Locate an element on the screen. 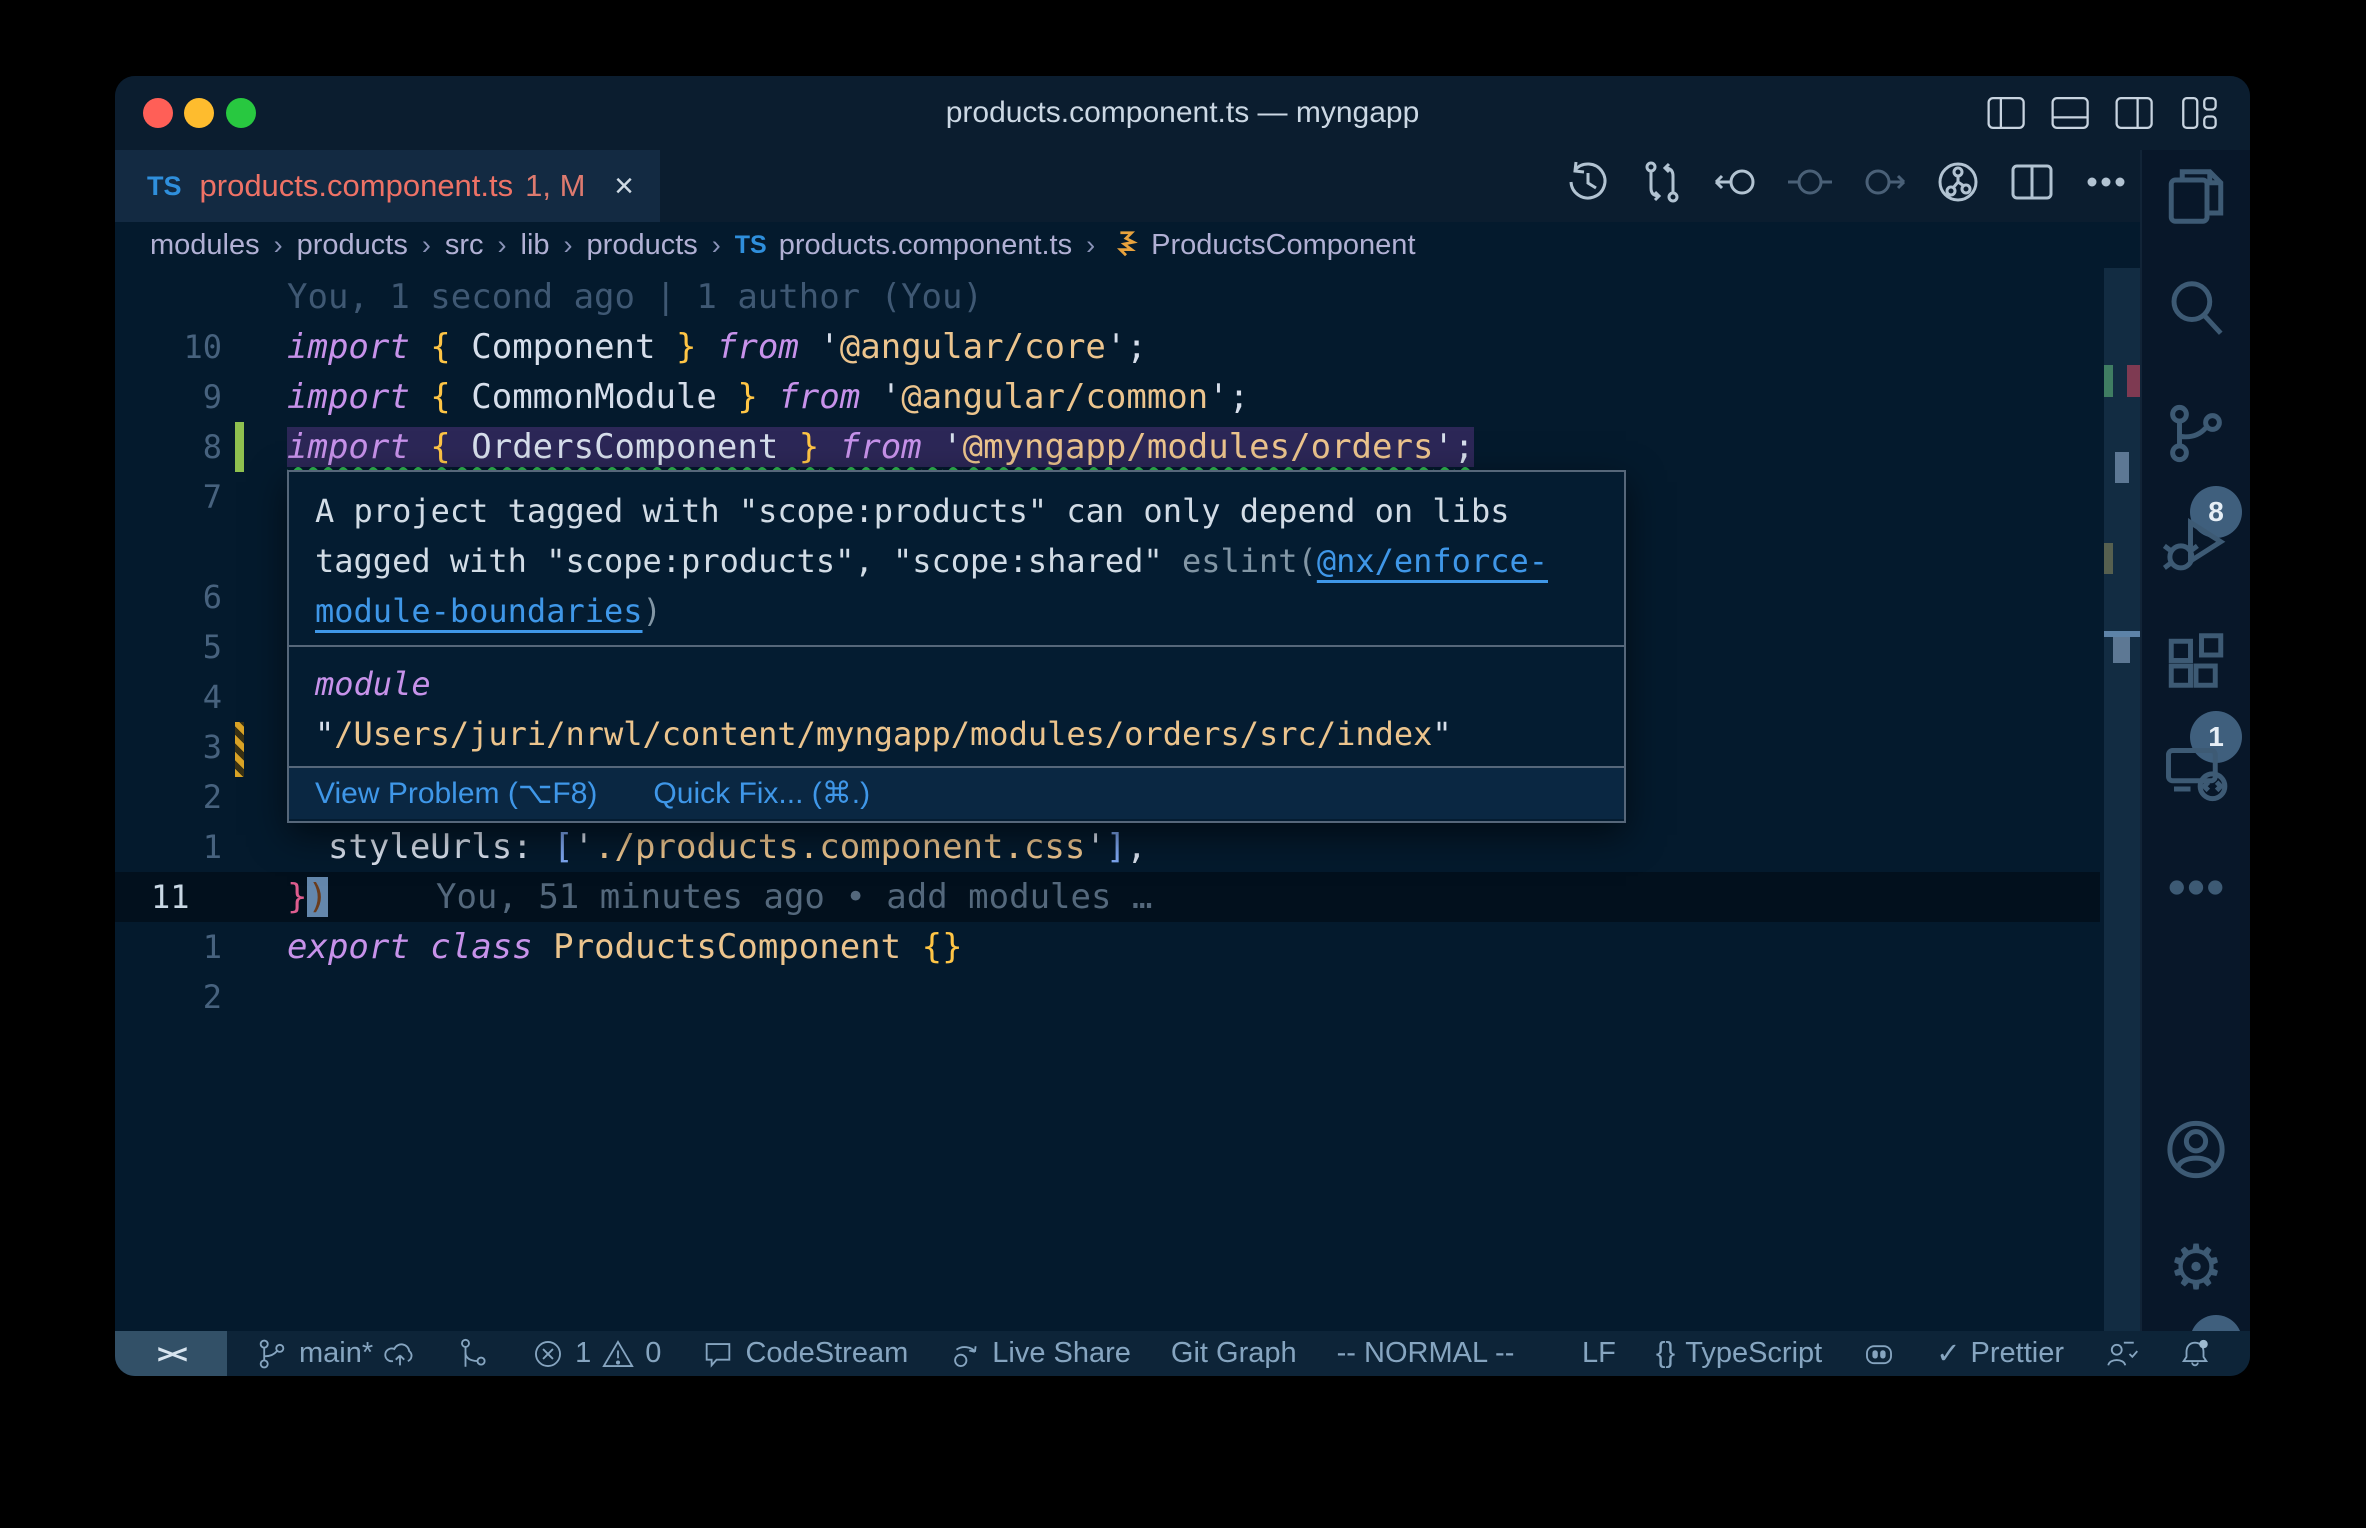  toggle-panel-icon is located at coordinates (2071, 115).